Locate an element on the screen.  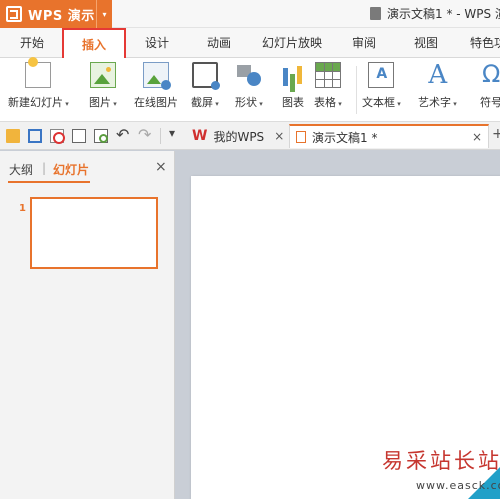
online-picture-button: 在线图片 is located at coordinates (156, 86).